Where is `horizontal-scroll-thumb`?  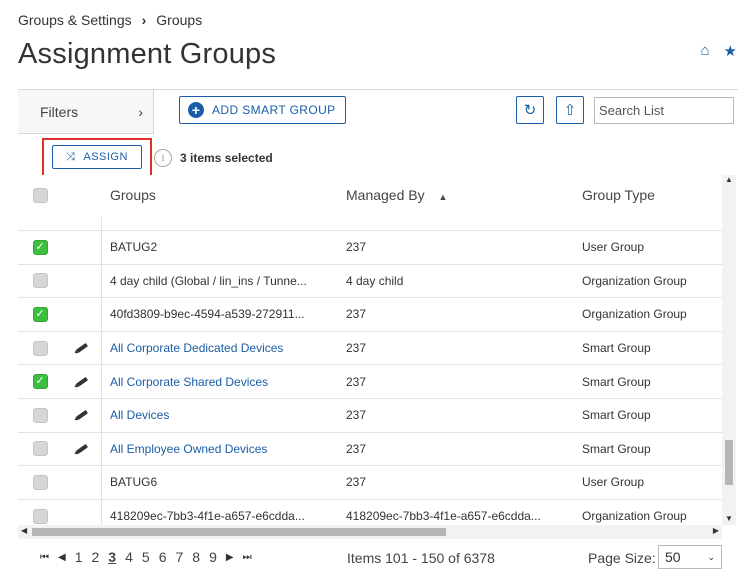
horizontal-scroll-thumb is located at coordinates (239, 532).